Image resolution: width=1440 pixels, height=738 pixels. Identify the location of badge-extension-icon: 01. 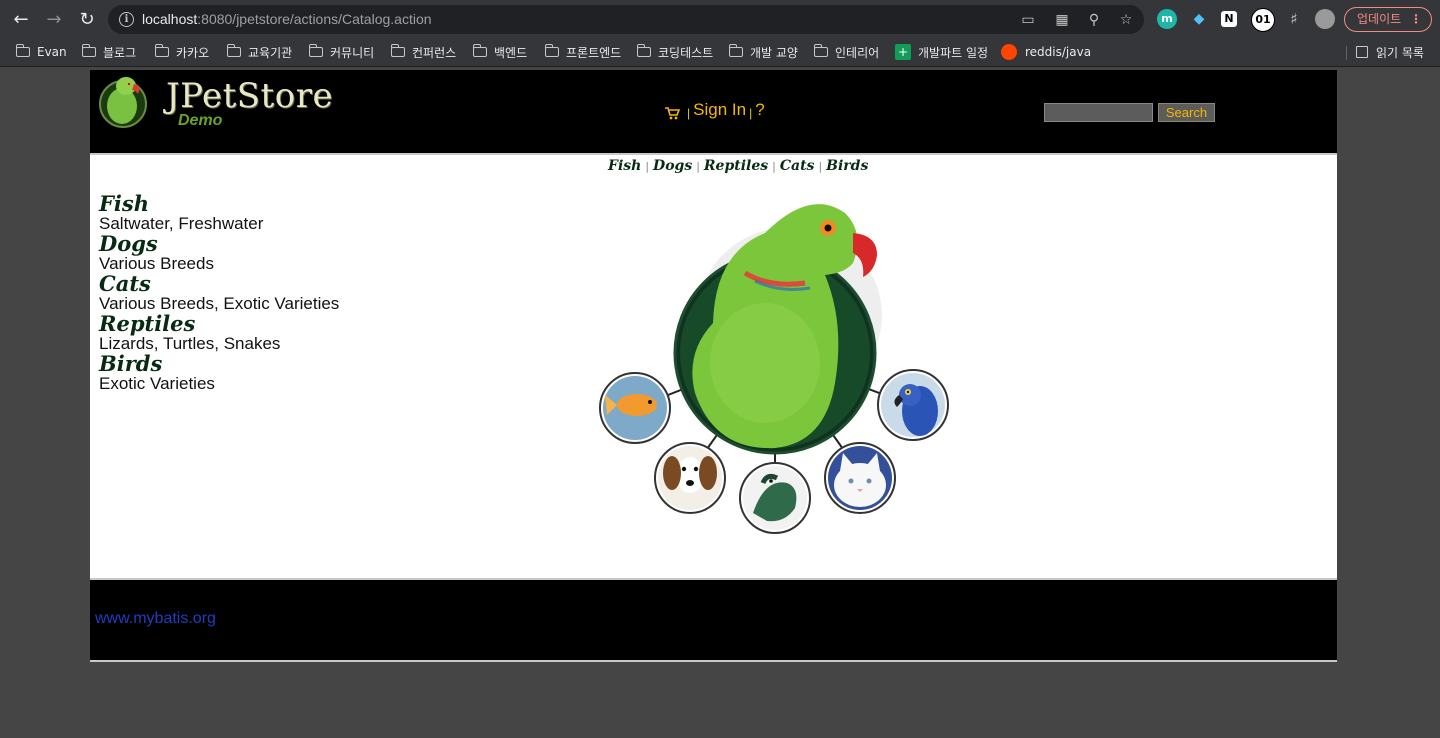
(1263, 20).